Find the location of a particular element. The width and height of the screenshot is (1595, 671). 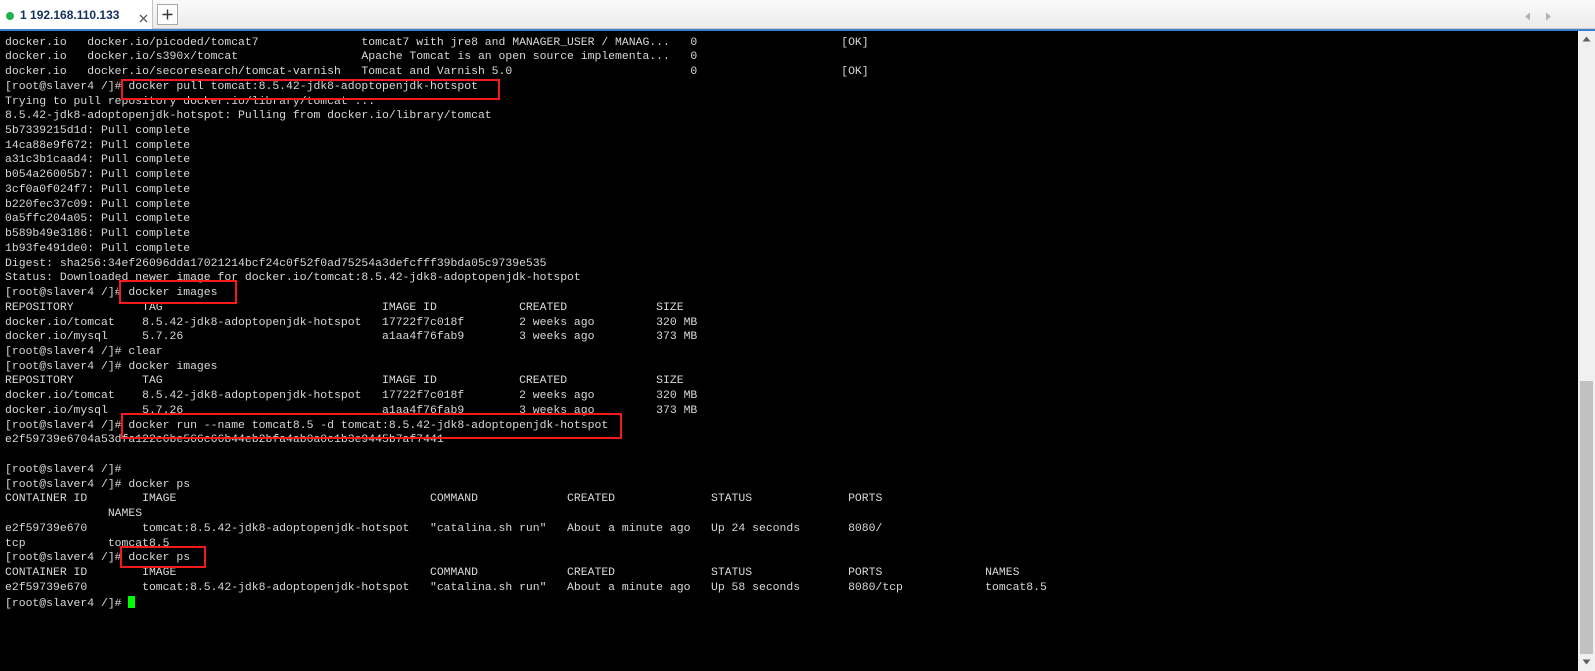

session-tab-host: 192.168.110.133 is located at coordinates (75, 15).